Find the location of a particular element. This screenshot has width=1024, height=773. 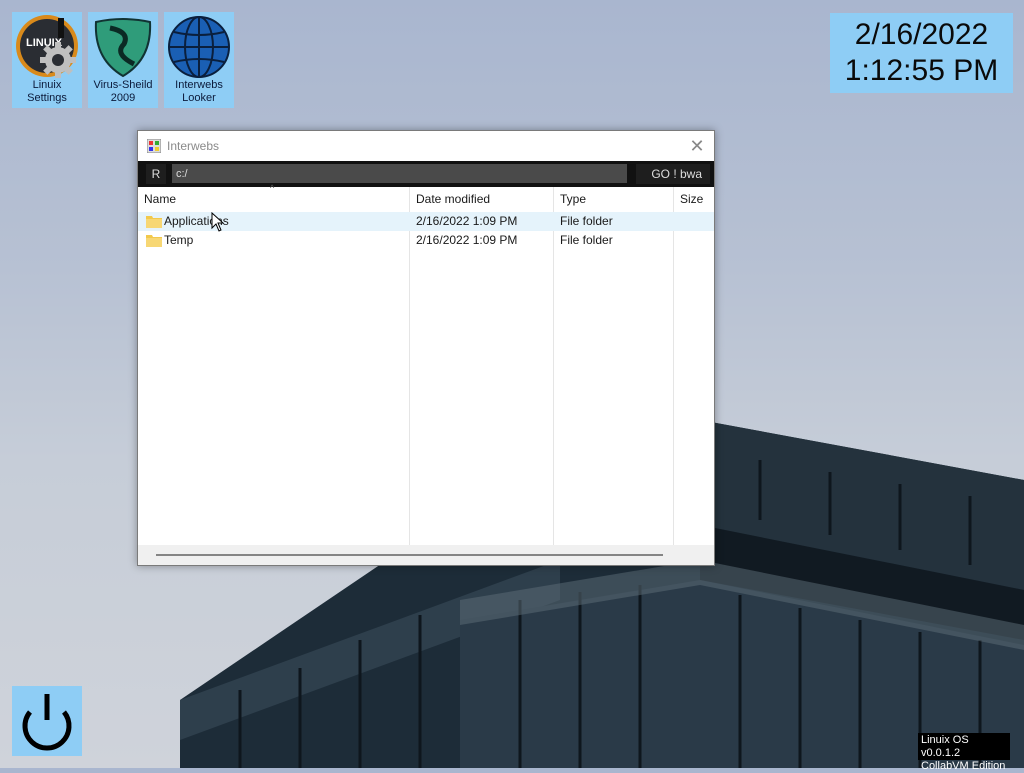

power-button is located at coordinates (47, 721).